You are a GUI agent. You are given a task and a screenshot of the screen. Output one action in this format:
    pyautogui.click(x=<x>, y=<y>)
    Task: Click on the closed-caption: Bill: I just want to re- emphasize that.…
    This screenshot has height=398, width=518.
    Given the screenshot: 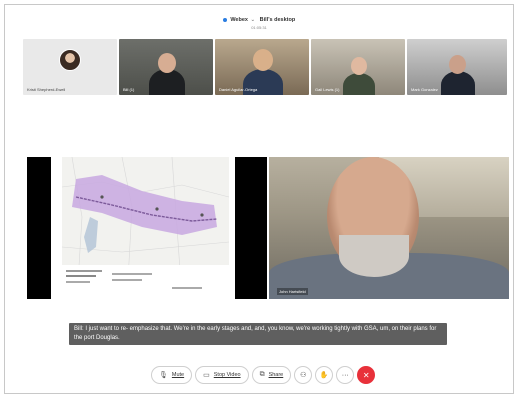 What is the action you would take?
    pyautogui.click(x=258, y=334)
    